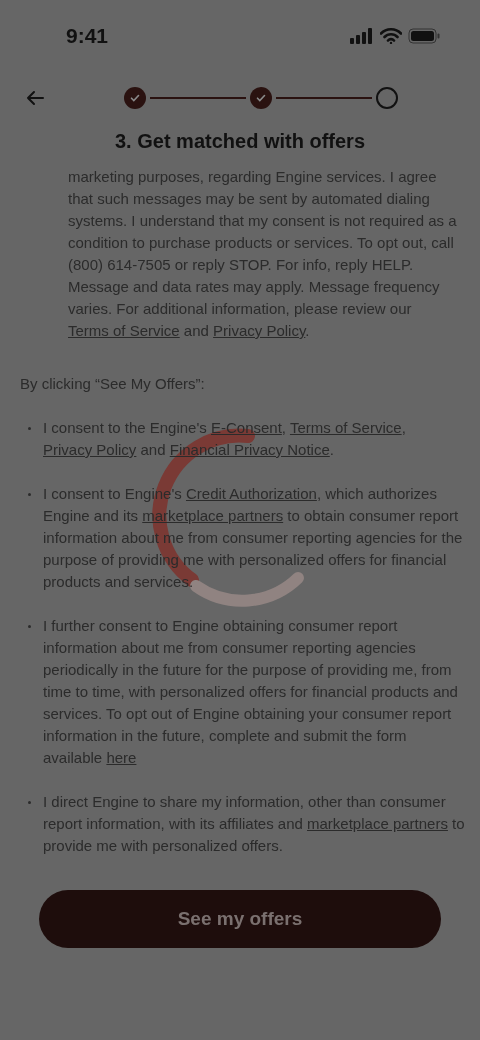 The height and width of the screenshot is (1040, 480). I want to click on text-link: Financial Privacy Notice, so click(249, 449).